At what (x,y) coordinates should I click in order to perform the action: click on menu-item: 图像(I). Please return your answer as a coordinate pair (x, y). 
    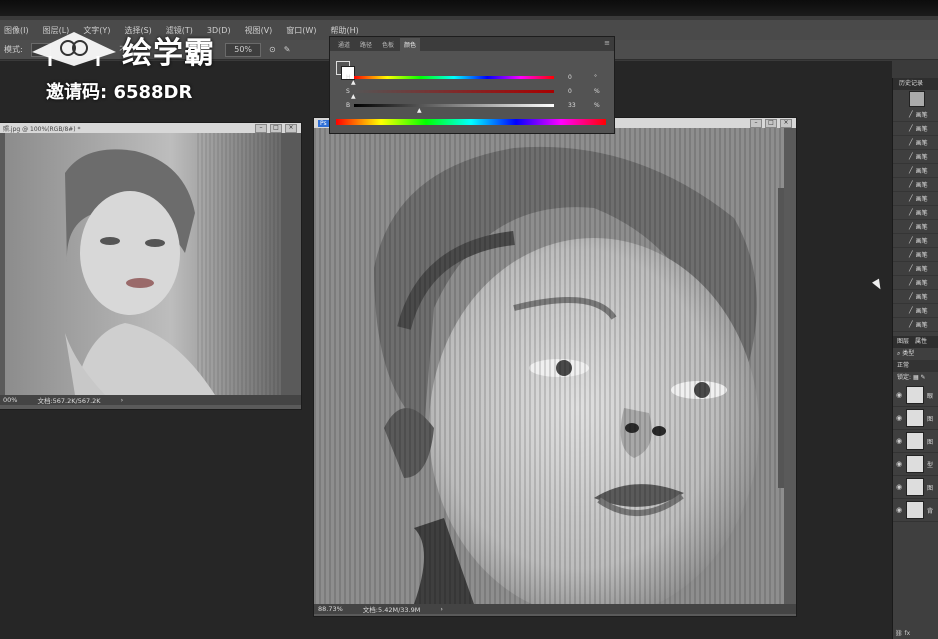
    Looking at the image, I should click on (16, 30).